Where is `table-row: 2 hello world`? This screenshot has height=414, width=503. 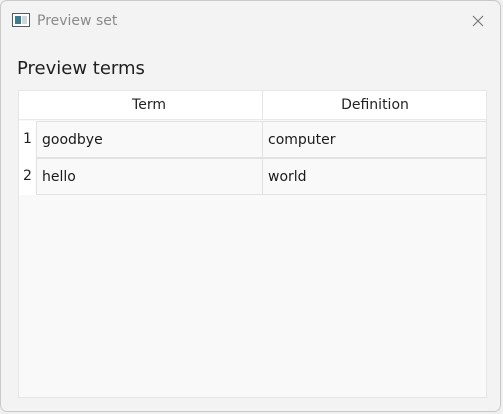 table-row: 2 hello world is located at coordinates (253, 176).